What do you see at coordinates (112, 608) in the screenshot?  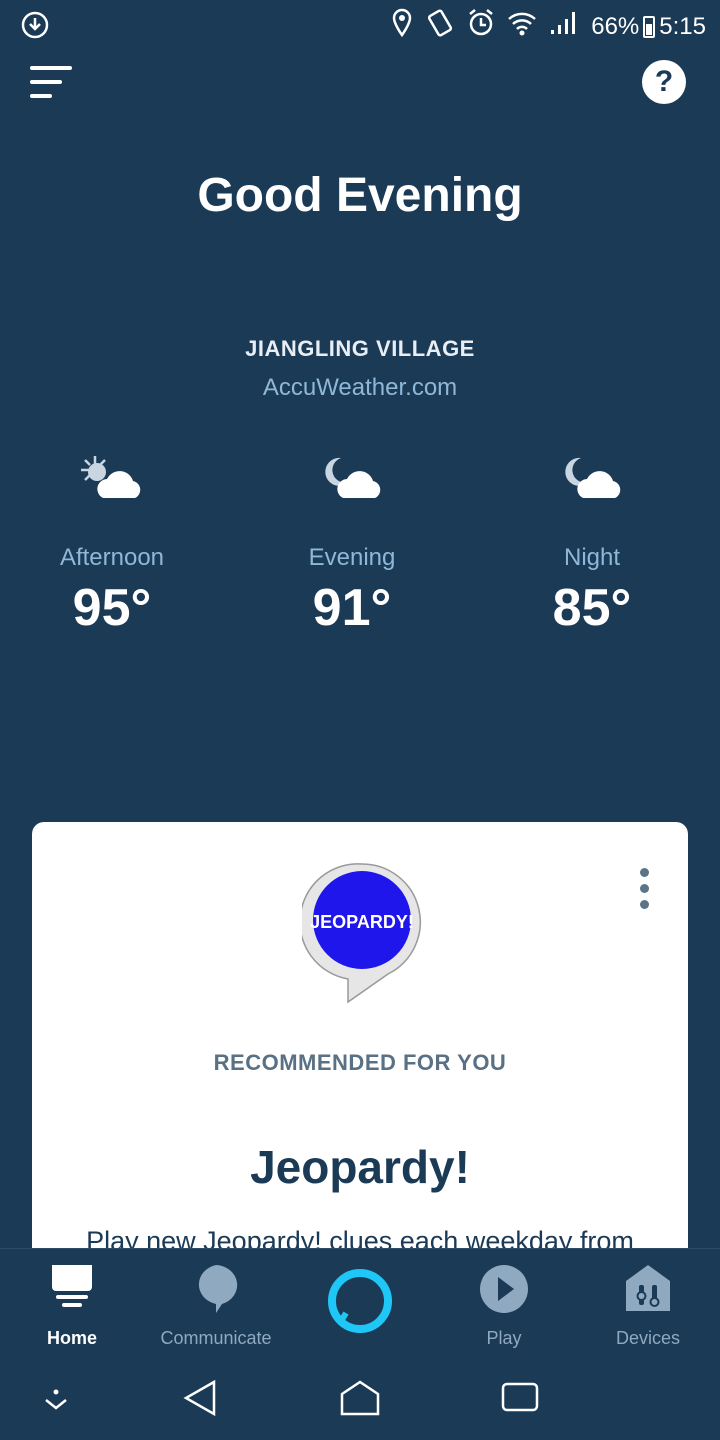 I see `period-temp: 95°` at bounding box center [112, 608].